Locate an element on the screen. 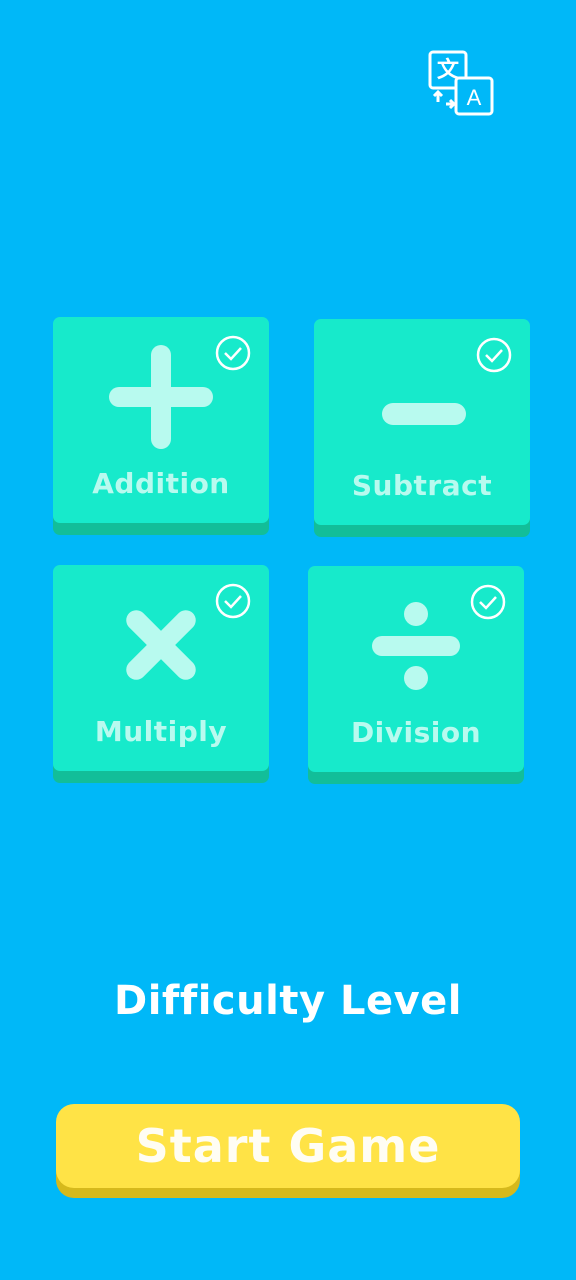 Image resolution: width=576 pixels, height=1280 pixels. plus-icon is located at coordinates (161, 397).